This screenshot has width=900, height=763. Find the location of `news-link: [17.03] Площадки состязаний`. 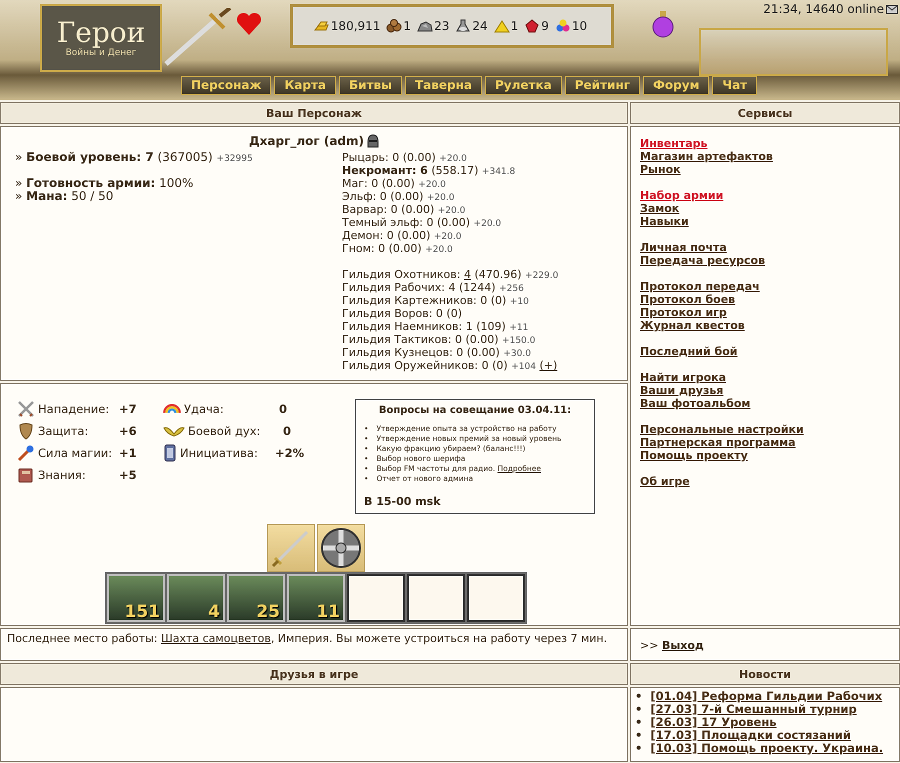

news-link: [17.03] Площадки состязаний is located at coordinates (750, 735).